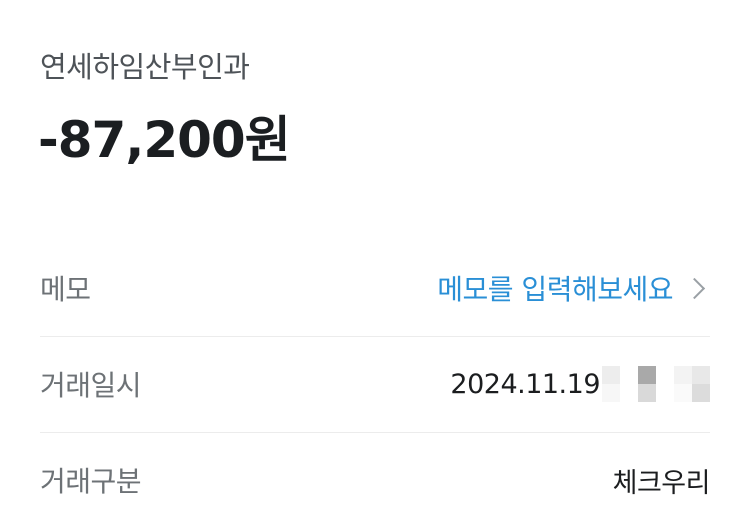  I want to click on memo-label: 메모, so click(65, 289).